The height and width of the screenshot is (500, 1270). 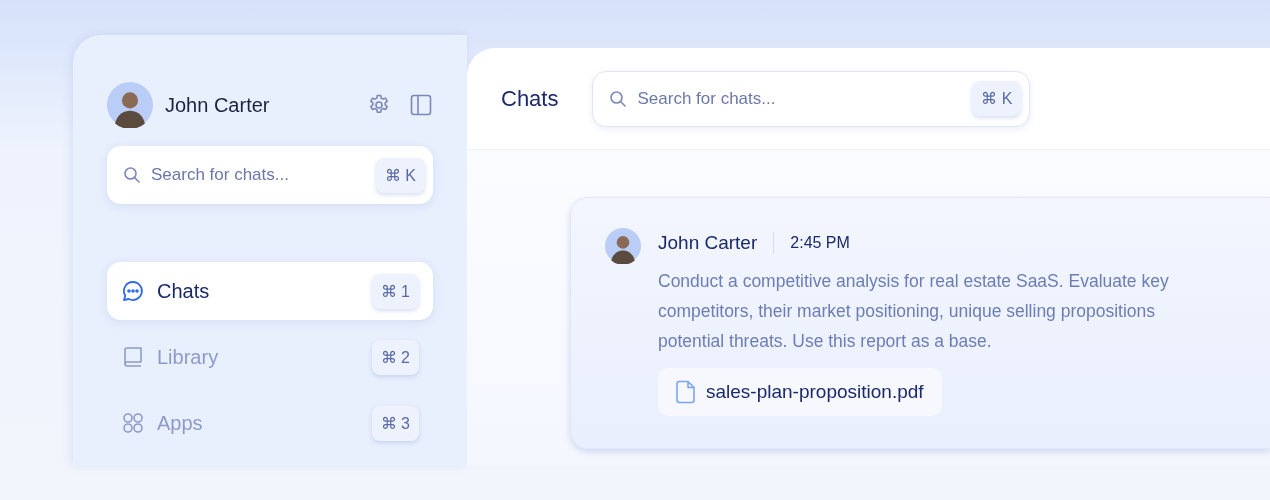 What do you see at coordinates (913, 311) in the screenshot?
I see `message-text: Conduct a competitive analysis for real estate SaaS. Evaluate key competitors, their market positioning, unique selling propositions potential threats. Use this report as a base.` at bounding box center [913, 311].